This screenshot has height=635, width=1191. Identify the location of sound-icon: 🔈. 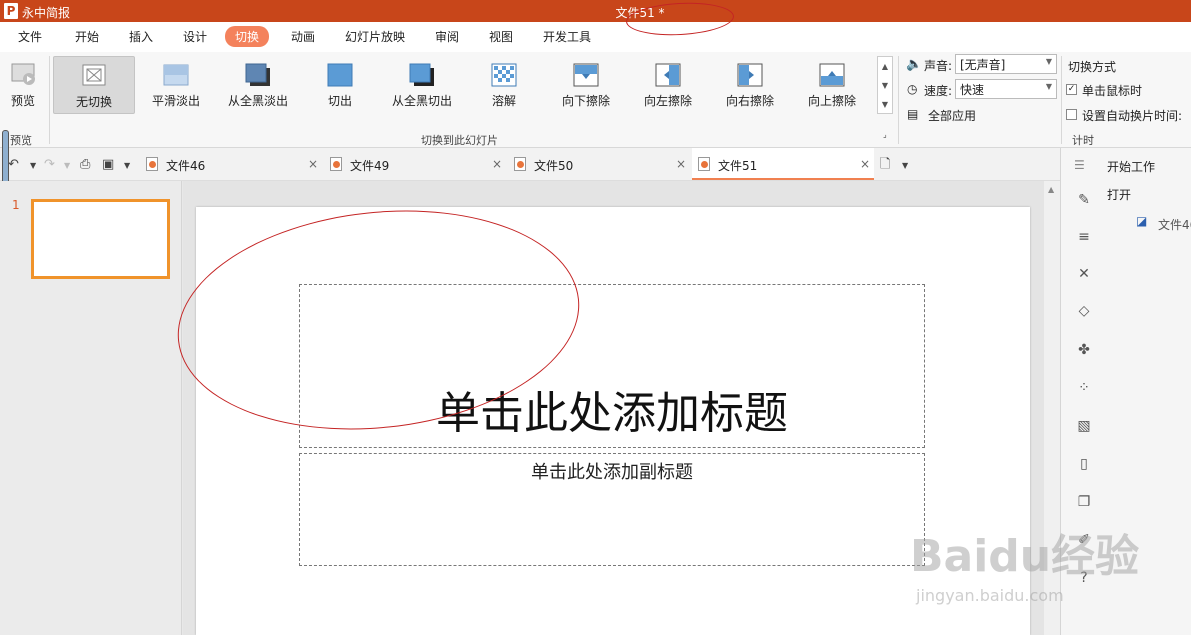
(914, 64).